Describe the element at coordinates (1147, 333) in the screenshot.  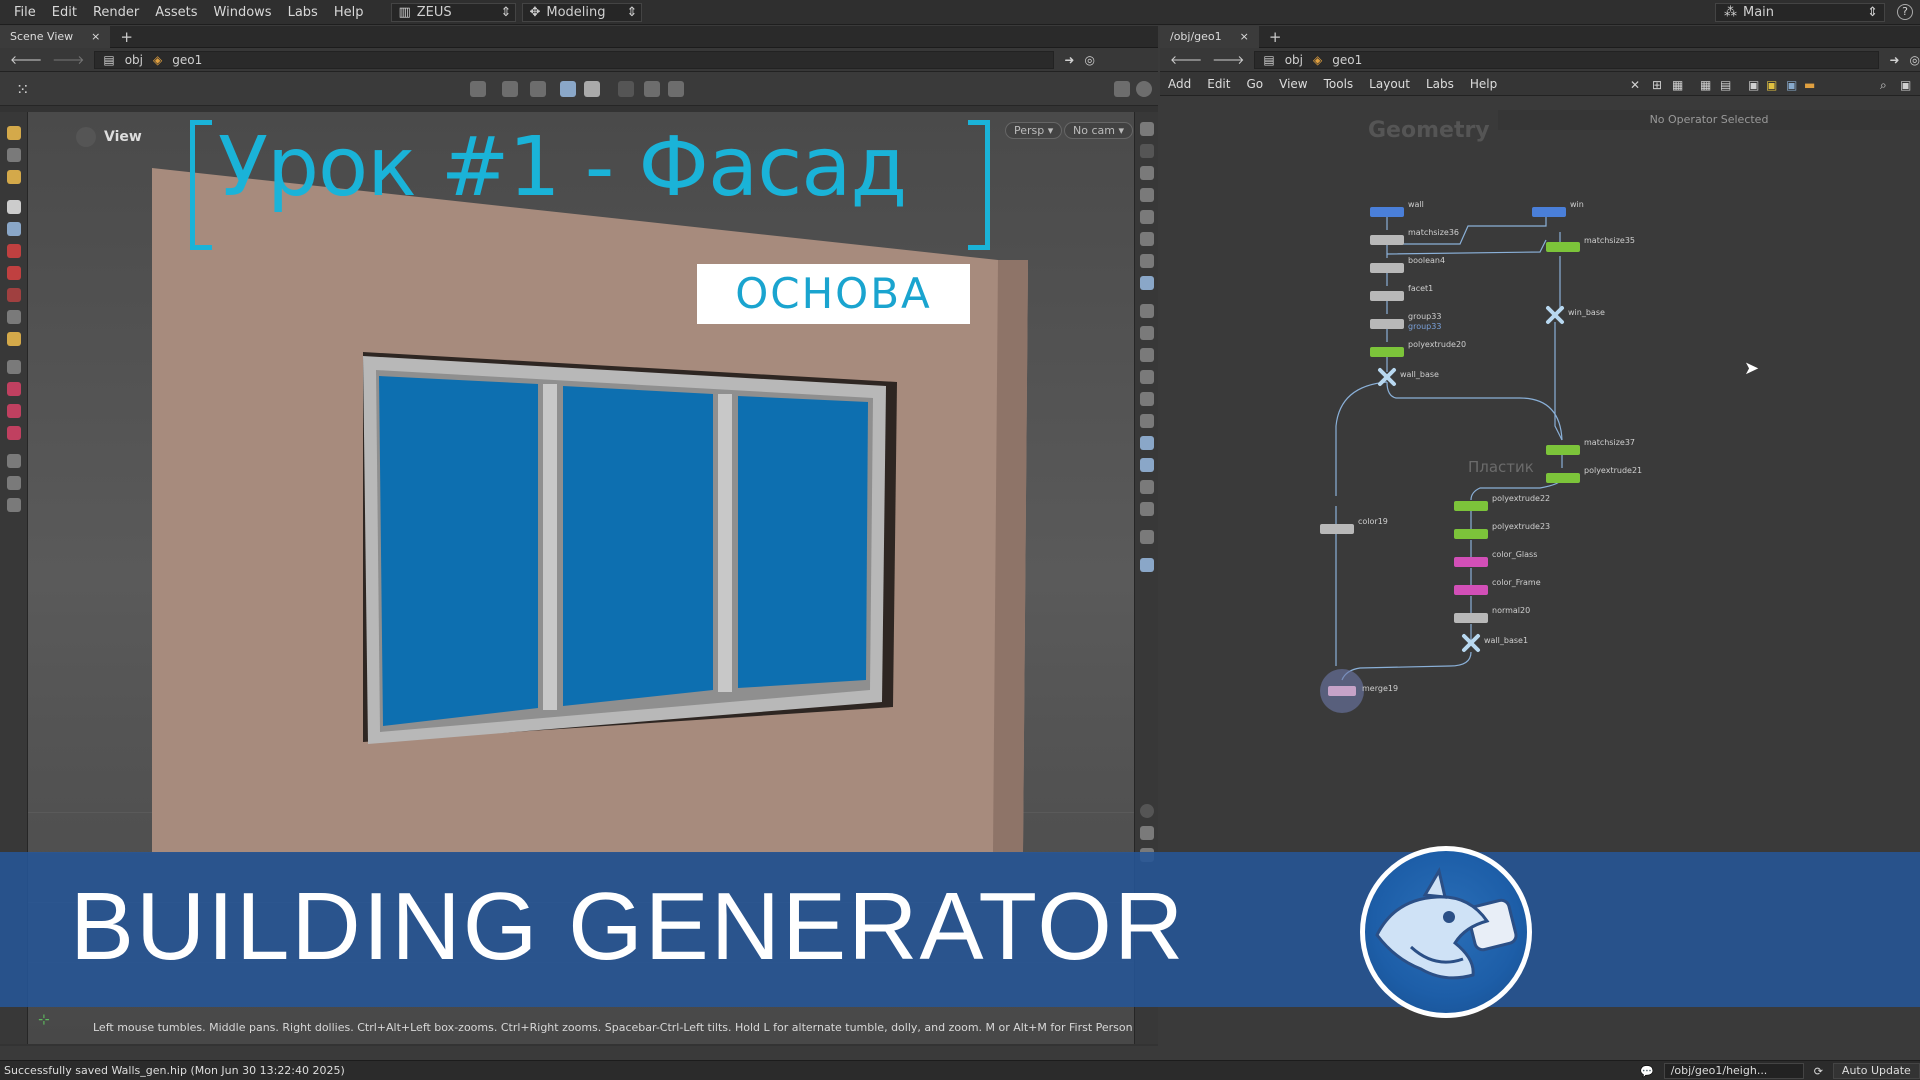
I see `normals-icon` at that location.